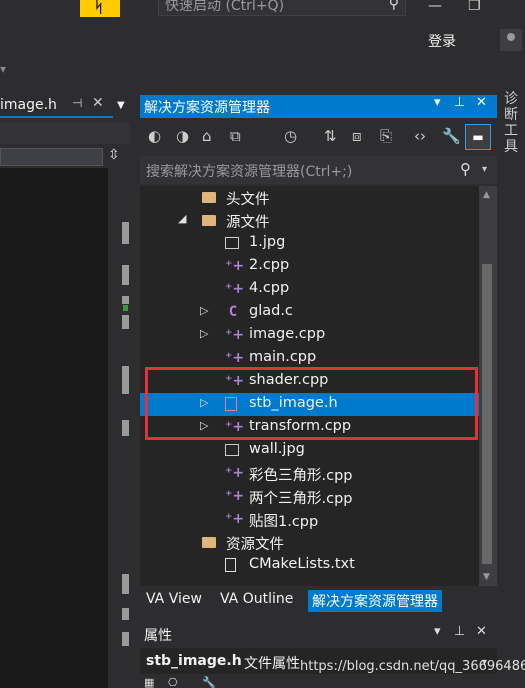 The height and width of the screenshot is (688, 525). Describe the element at coordinates (249, 172) in the screenshot. I see `search-placeholder: 搜索解决方案资源管理器(Ctrl+;)` at that location.